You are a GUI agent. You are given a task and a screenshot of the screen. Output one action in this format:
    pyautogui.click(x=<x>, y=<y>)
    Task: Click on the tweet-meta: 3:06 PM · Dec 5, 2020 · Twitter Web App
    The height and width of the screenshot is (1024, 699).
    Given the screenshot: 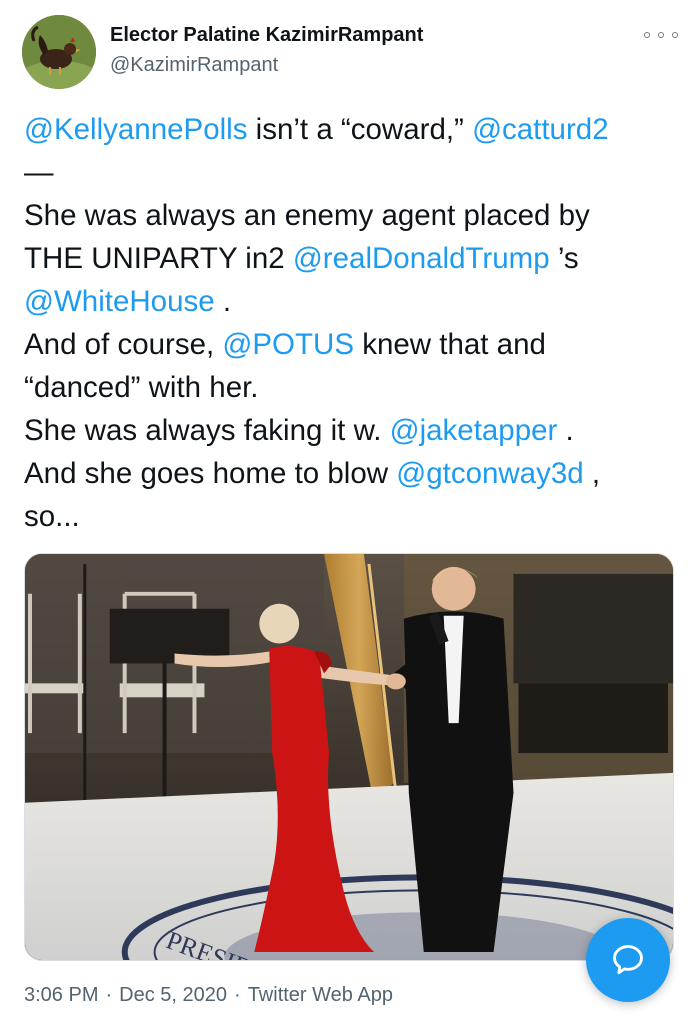 What is the action you would take?
    pyautogui.click(x=208, y=995)
    